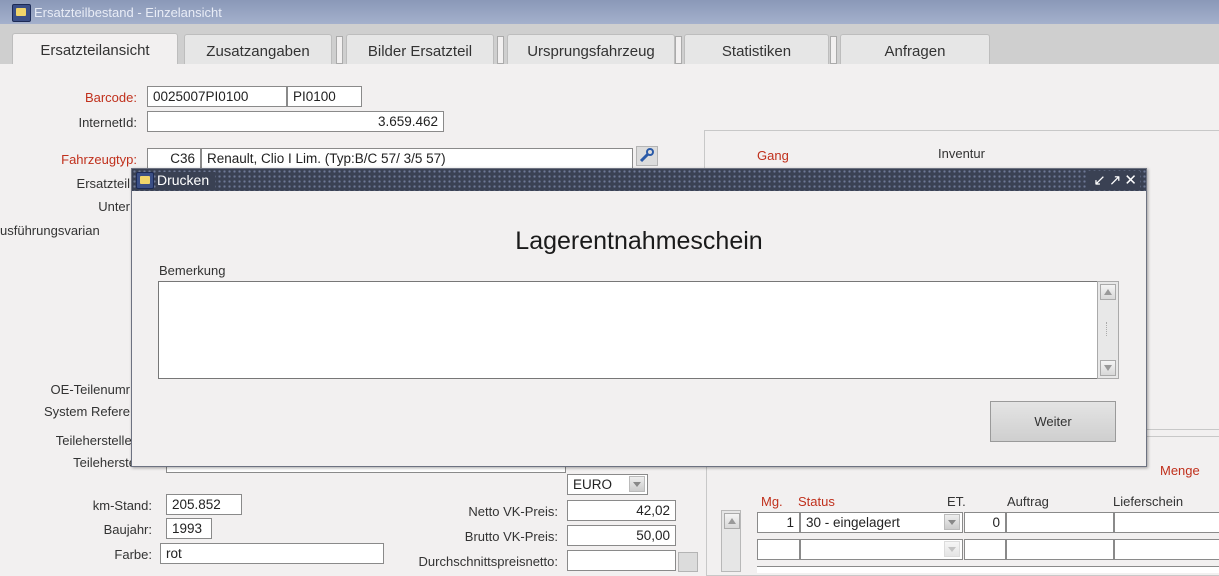 Image resolution: width=1219 pixels, height=576 pixels. What do you see at coordinates (128, 12) in the screenshot?
I see `window-title: Ersatzteilbestand - Einzelansicht` at bounding box center [128, 12].